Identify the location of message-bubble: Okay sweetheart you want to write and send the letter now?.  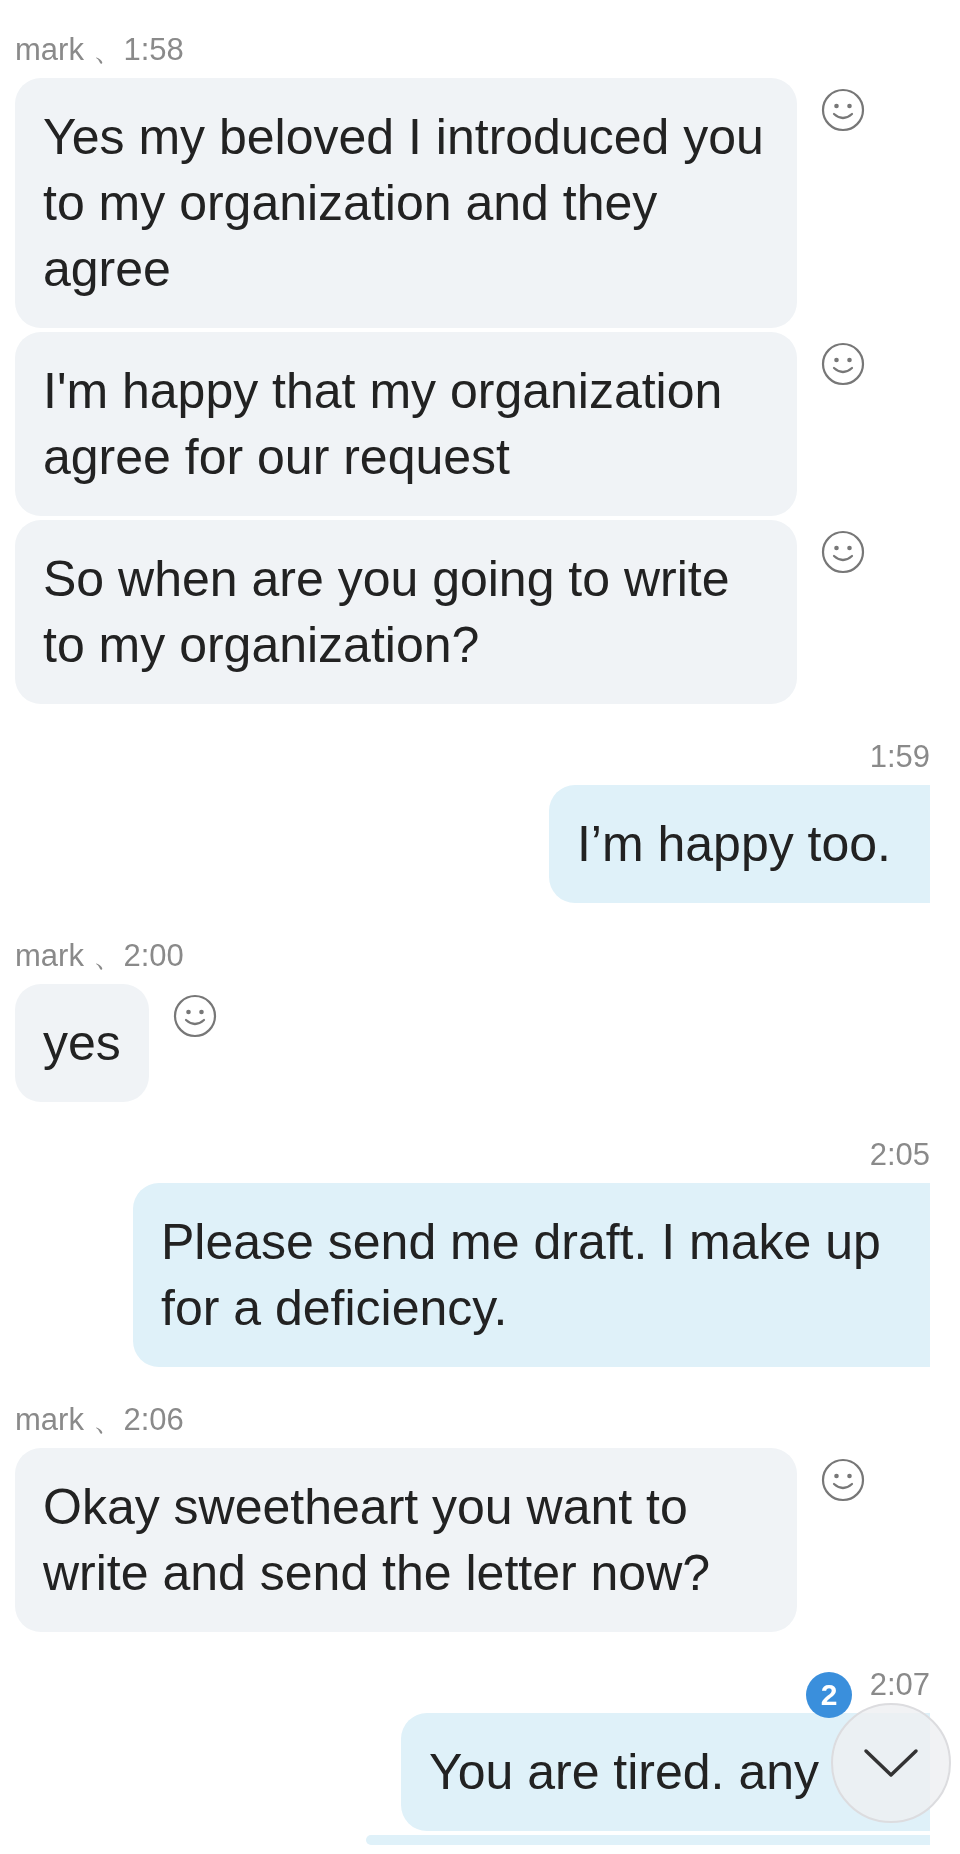
(406, 1540).